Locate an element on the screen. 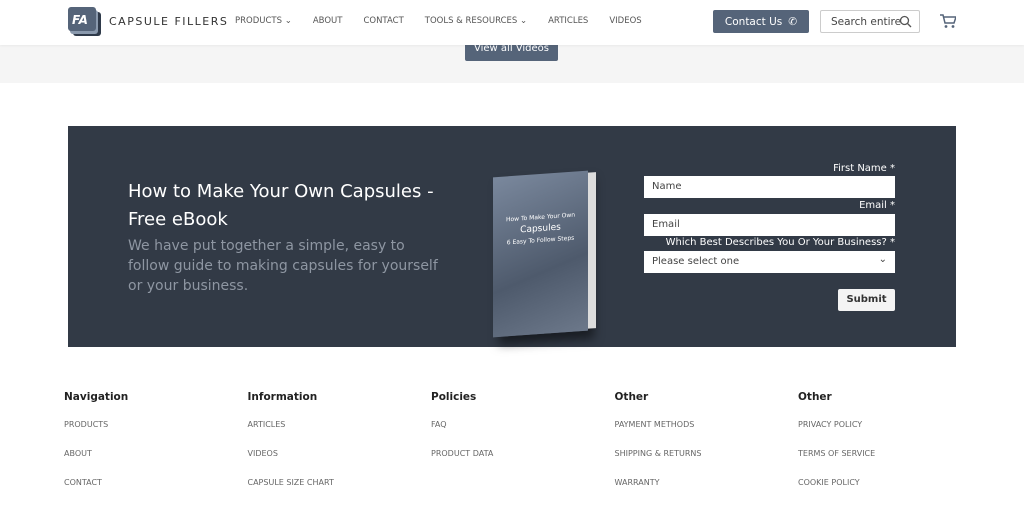 This screenshot has width=1024, height=508. nav-videos: VIDEOS is located at coordinates (625, 21).